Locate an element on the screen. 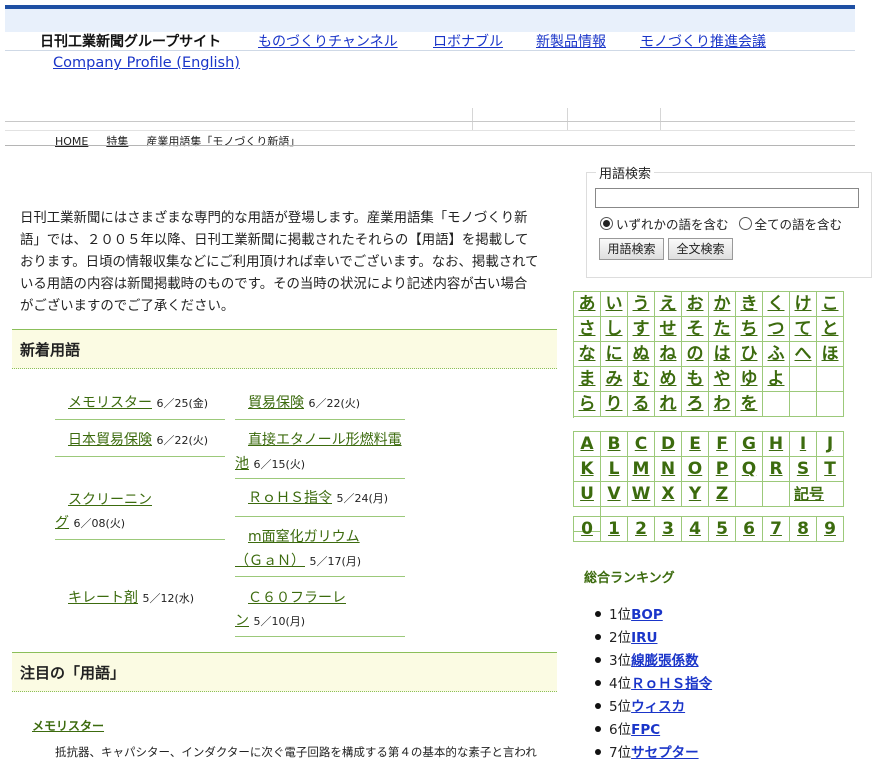 Image resolution: width=880 pixels, height=765 pixels. index-letter-link: か is located at coordinates (722, 304).